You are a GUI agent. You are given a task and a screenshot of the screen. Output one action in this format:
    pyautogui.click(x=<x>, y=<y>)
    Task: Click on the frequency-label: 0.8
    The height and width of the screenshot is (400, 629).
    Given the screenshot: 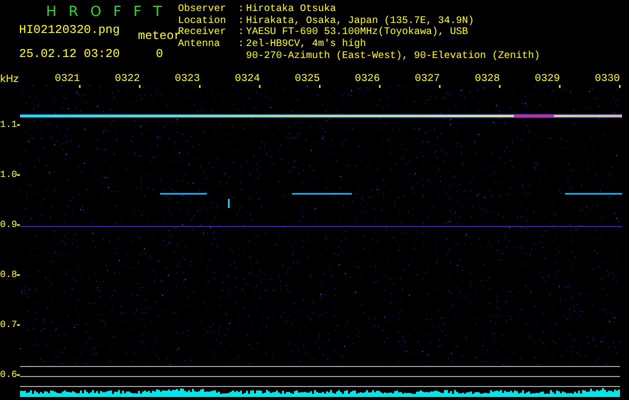 What is the action you would take?
    pyautogui.click(x=9, y=275)
    